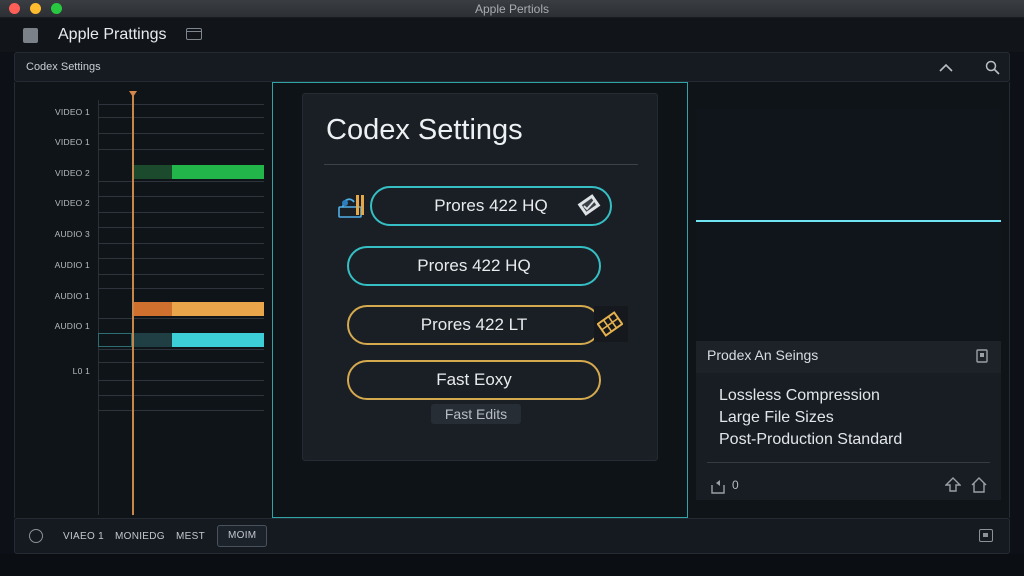  Describe the element at coordinates (512, 67) in the screenshot. I see `panel-header: Codex Settings` at that location.